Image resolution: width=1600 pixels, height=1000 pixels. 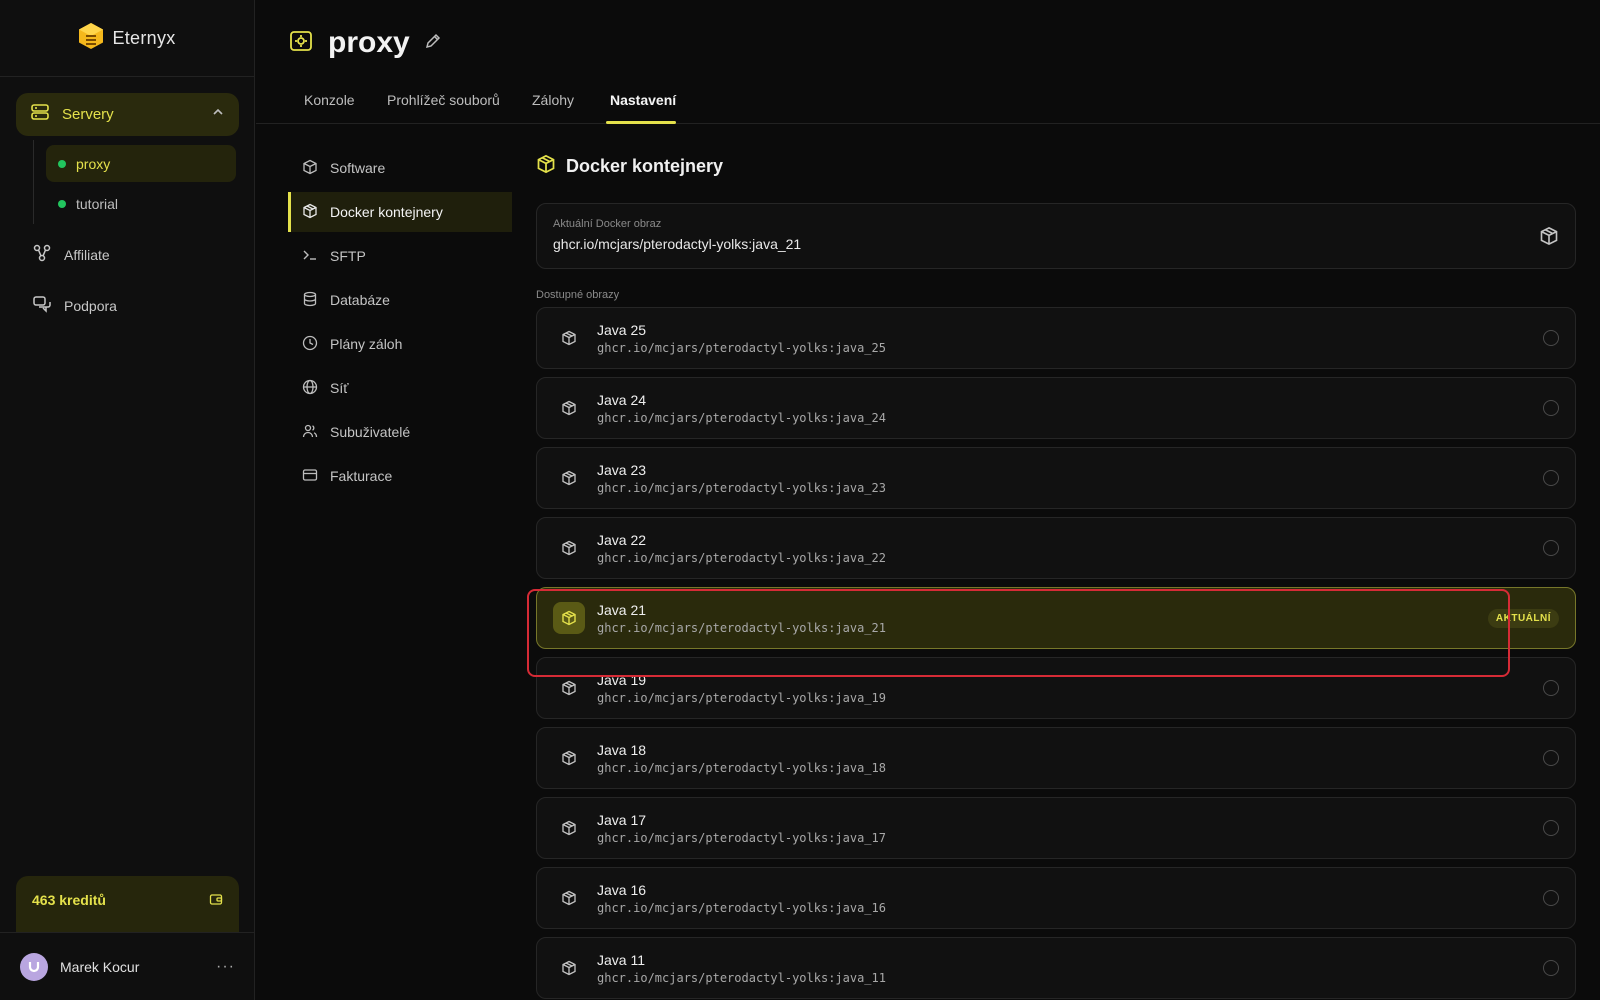 What do you see at coordinates (127, 114) in the screenshot?
I see `sidebar-item-servery: Servery` at bounding box center [127, 114].